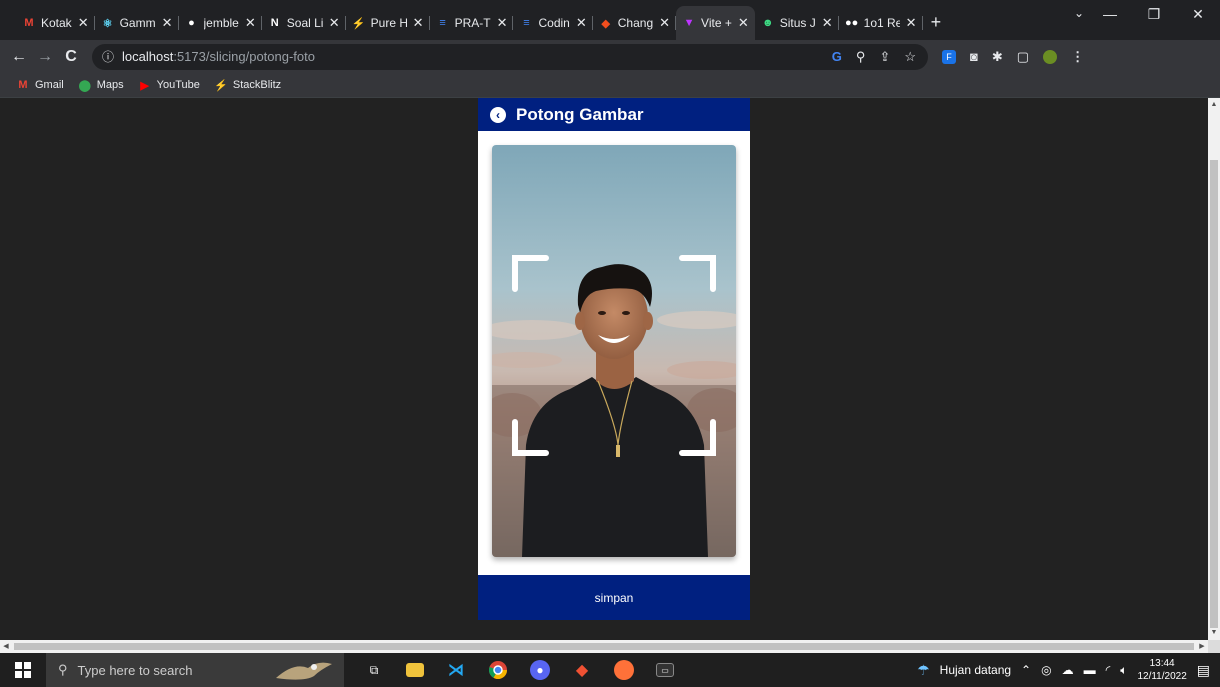 This screenshot has width=1220, height=687. Describe the element at coordinates (1214, 633) in the screenshot. I see `scroll-down-icon: ▼` at that location.